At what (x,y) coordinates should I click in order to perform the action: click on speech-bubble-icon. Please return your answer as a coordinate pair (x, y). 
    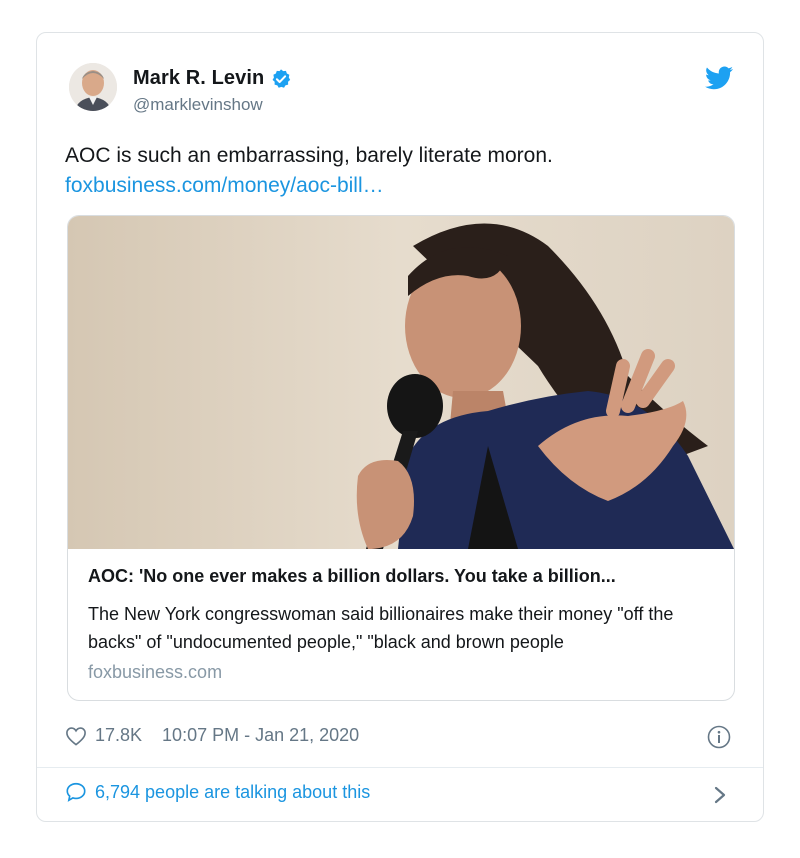
    Looking at the image, I should click on (76, 792).